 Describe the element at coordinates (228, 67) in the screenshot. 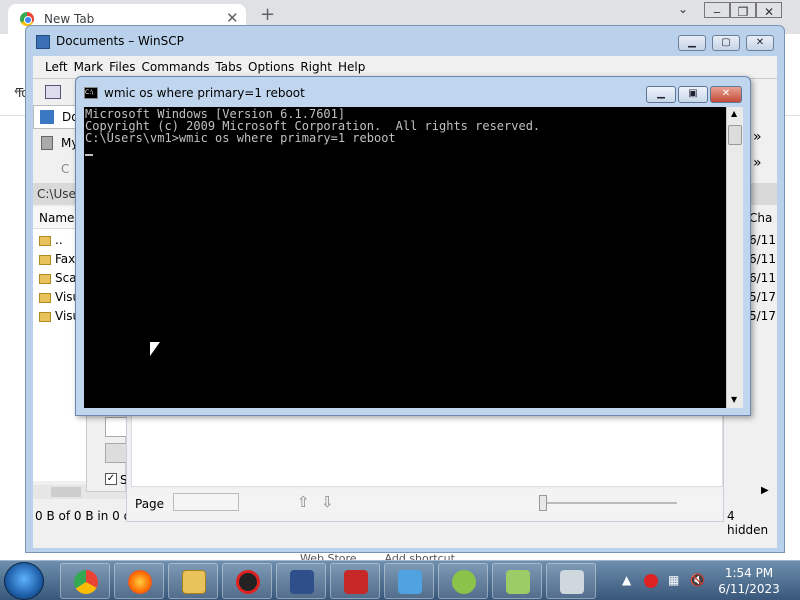

I see `menu-tabs: Tabs` at that location.